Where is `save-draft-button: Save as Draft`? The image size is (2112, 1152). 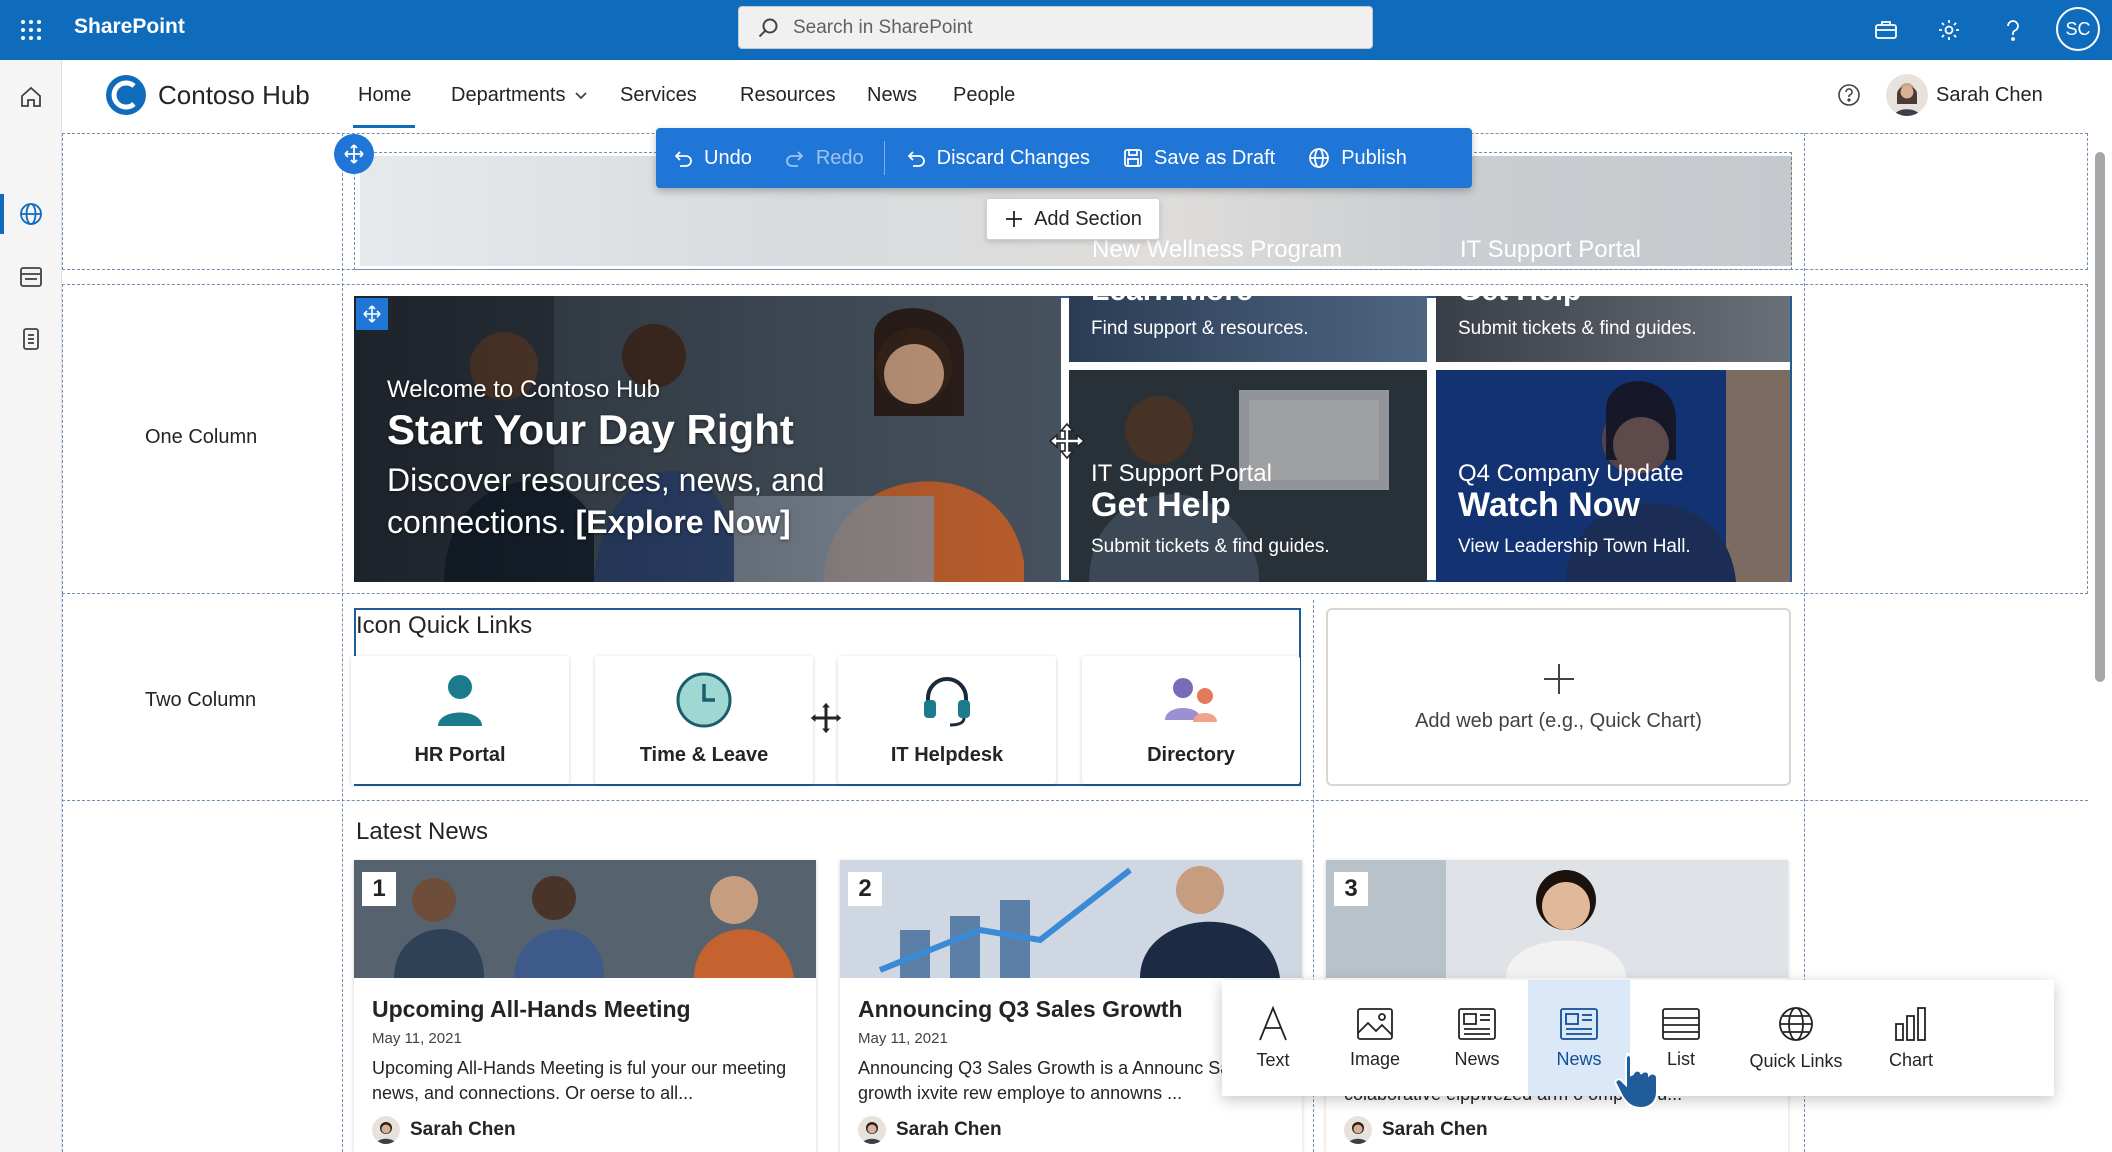
save-draft-button: Save as Draft is located at coordinates (1198, 158).